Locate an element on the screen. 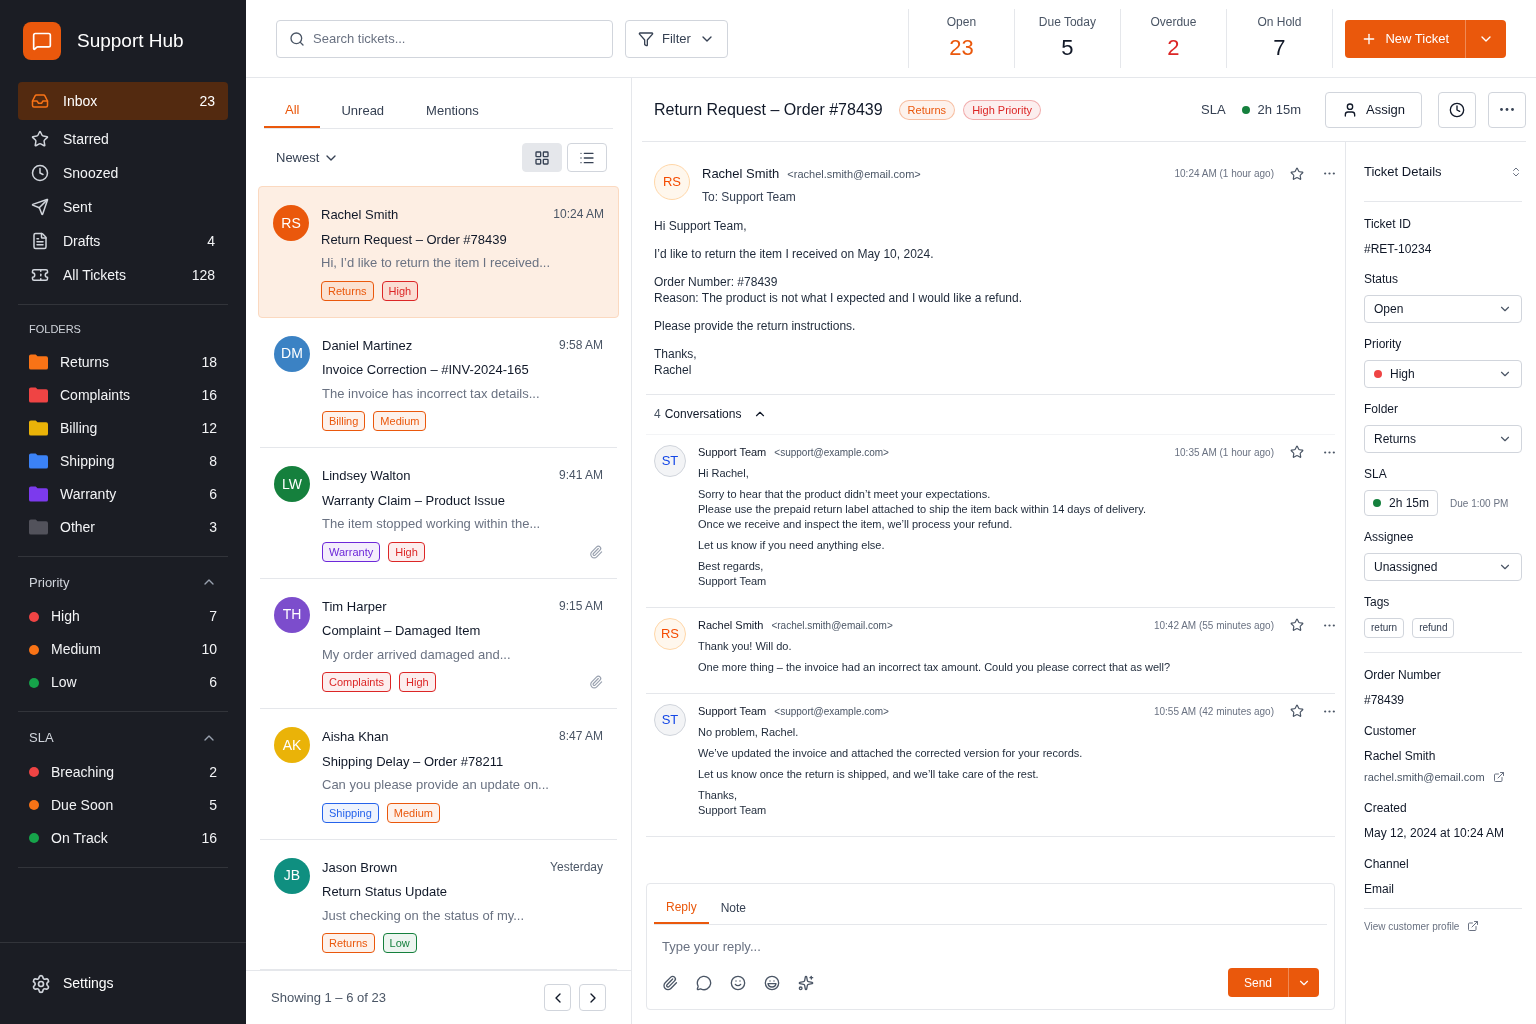  stat-value: 7 is located at coordinates (1279, 48).